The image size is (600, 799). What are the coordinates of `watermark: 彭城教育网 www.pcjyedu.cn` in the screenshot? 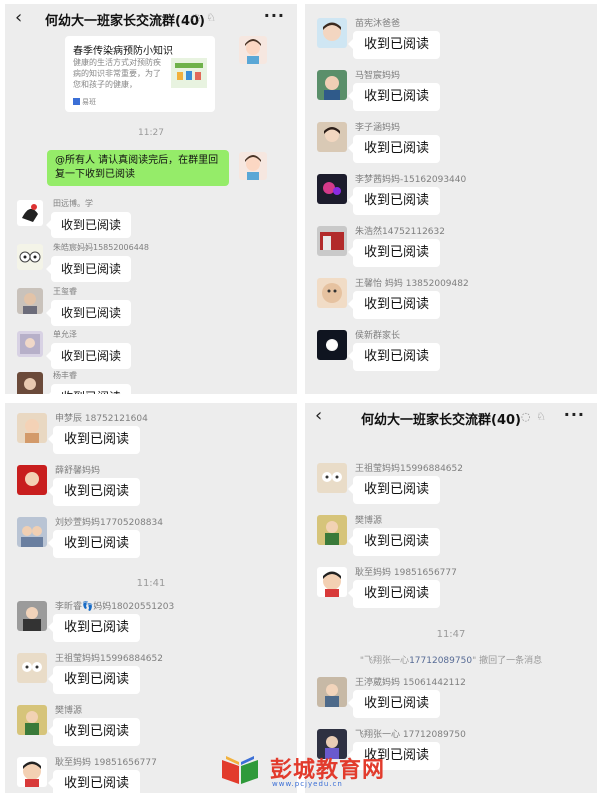 It's located at (310, 771).